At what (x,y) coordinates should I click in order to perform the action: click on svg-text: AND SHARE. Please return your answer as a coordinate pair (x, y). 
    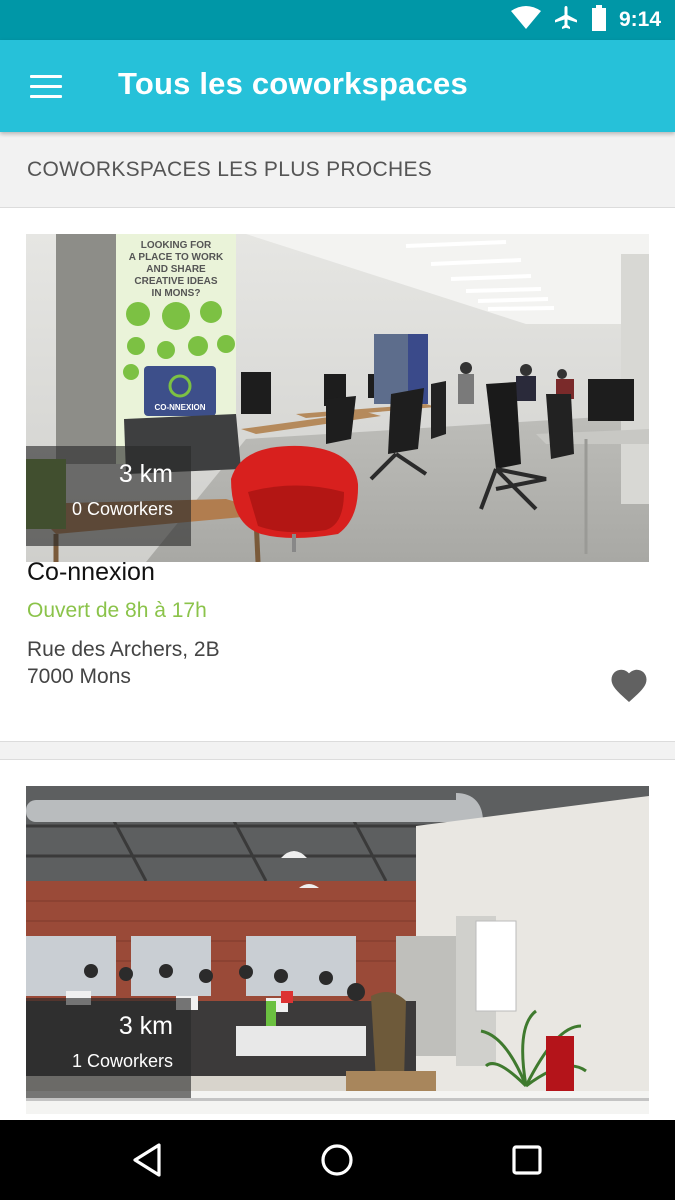
    Looking at the image, I should click on (176, 269).